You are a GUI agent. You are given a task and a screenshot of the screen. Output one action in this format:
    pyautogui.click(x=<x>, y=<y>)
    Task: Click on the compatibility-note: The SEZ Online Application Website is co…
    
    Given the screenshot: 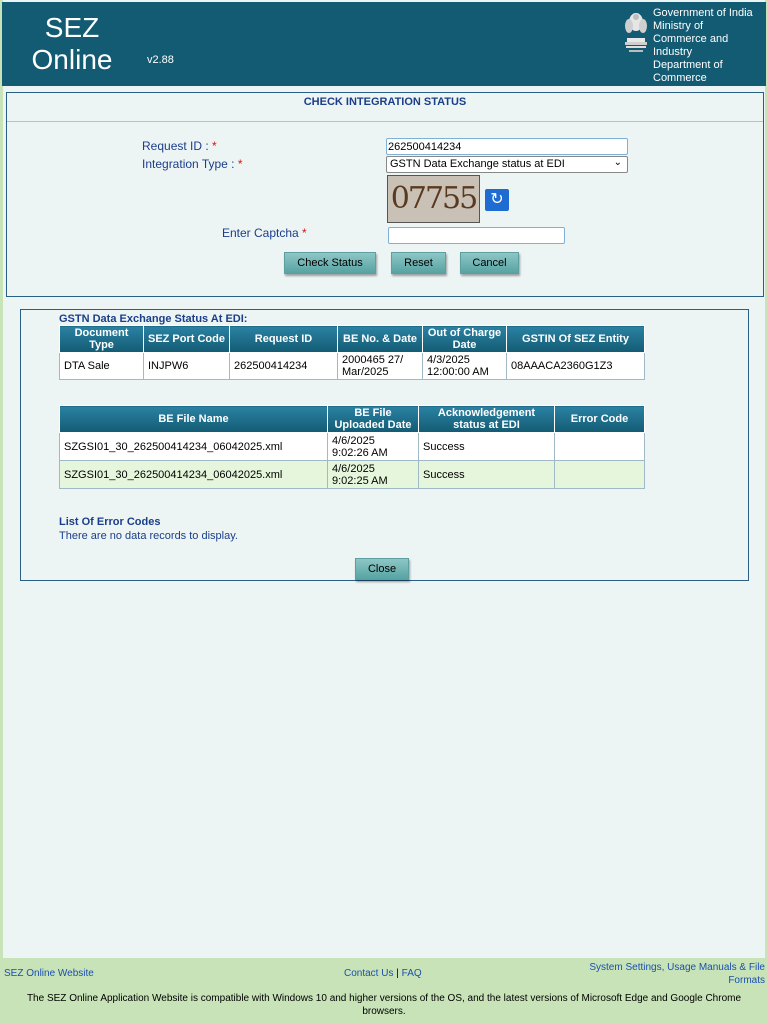 What is the action you would take?
    pyautogui.click(x=384, y=1005)
    